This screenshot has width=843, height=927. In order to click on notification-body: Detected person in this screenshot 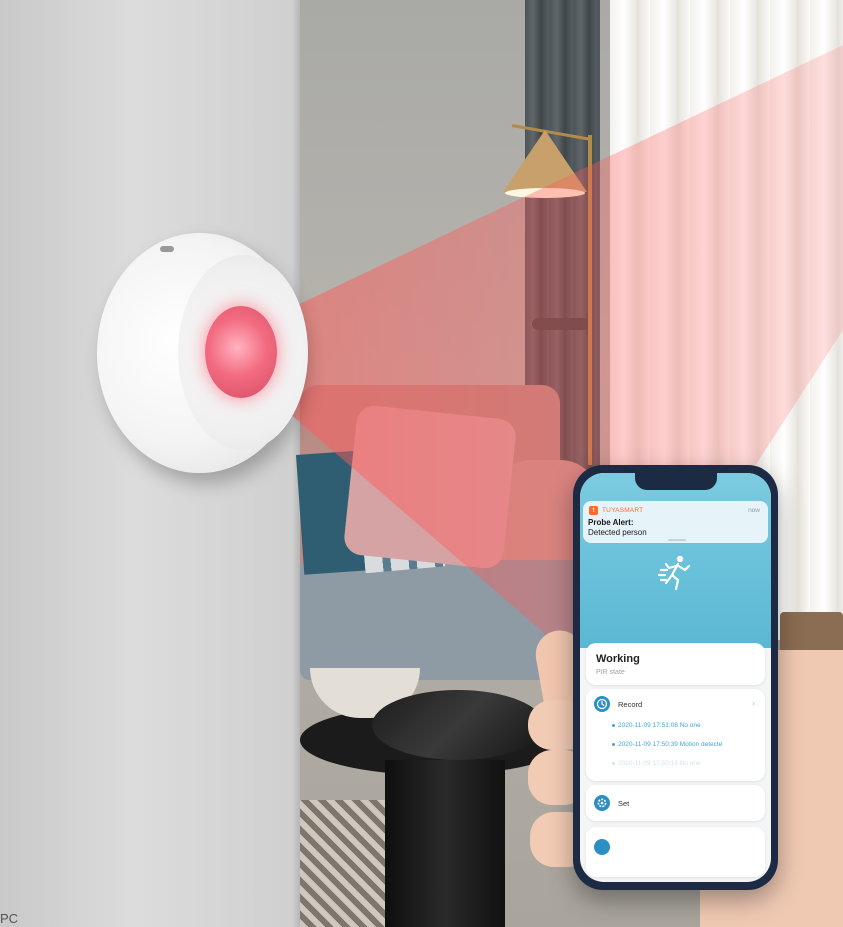, I will do `click(617, 532)`.